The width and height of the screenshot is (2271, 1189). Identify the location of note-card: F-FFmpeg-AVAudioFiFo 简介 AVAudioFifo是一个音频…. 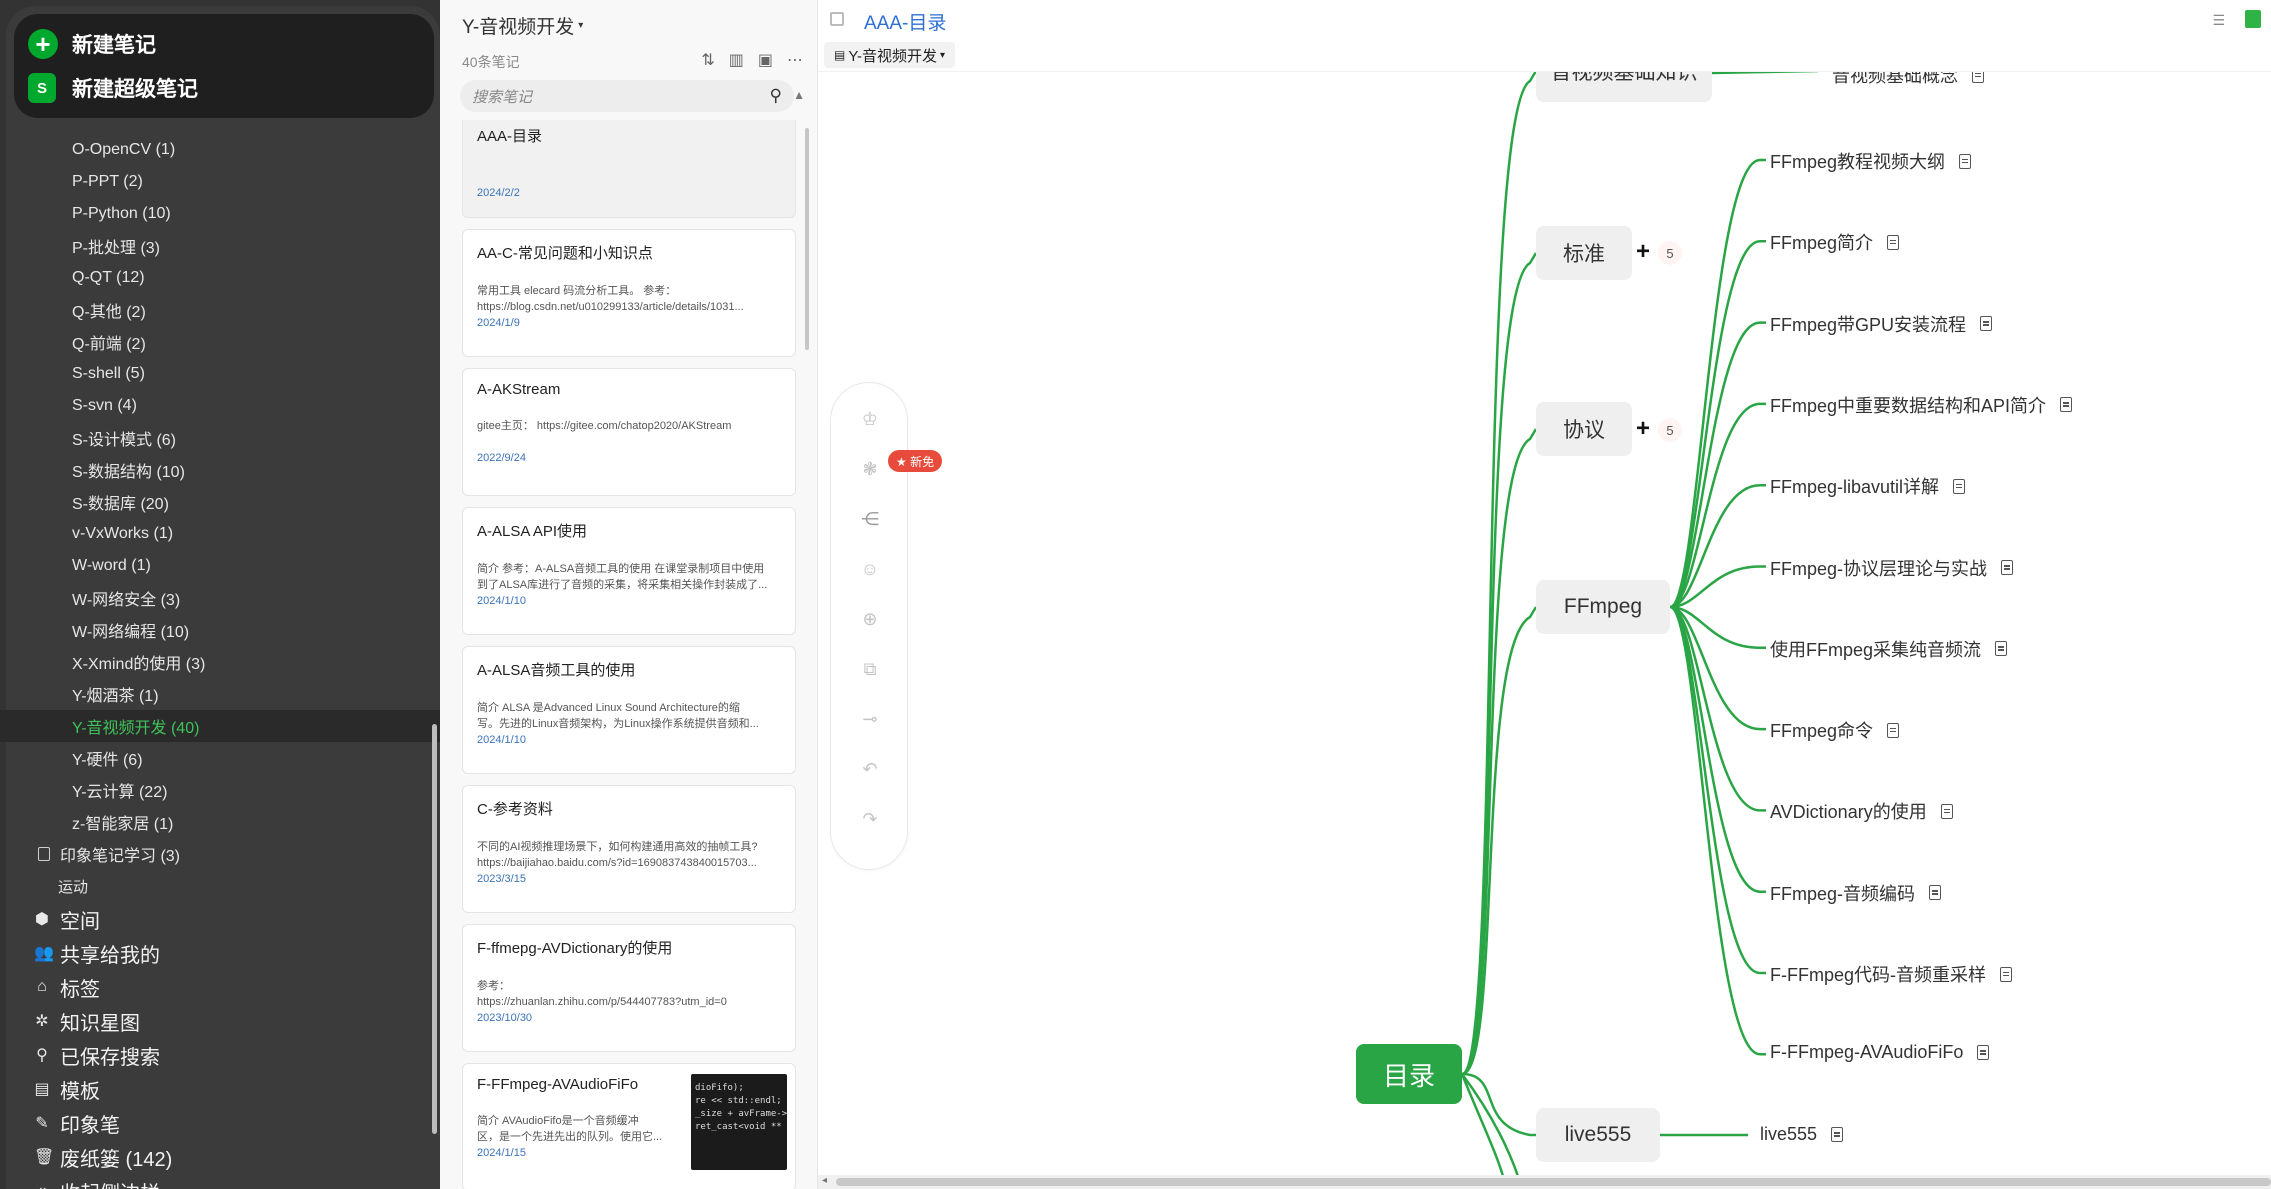
(629, 1126).